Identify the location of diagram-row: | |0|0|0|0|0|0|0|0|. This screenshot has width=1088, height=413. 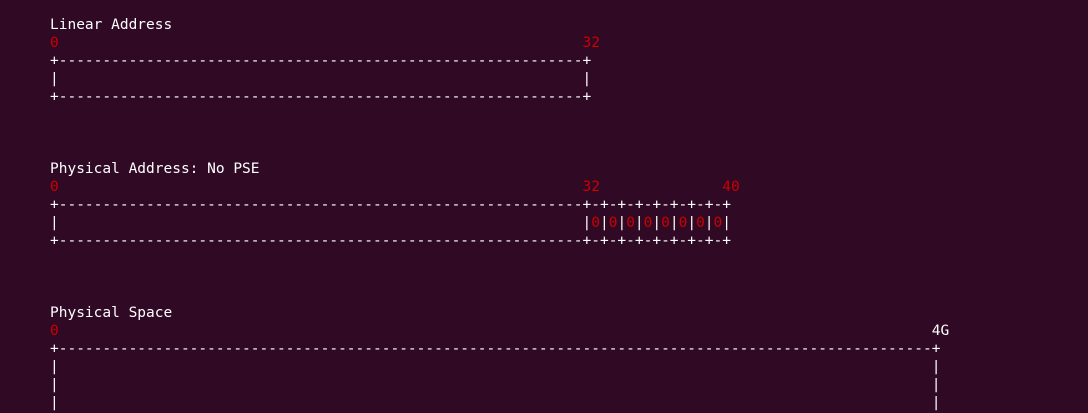
(569, 223).